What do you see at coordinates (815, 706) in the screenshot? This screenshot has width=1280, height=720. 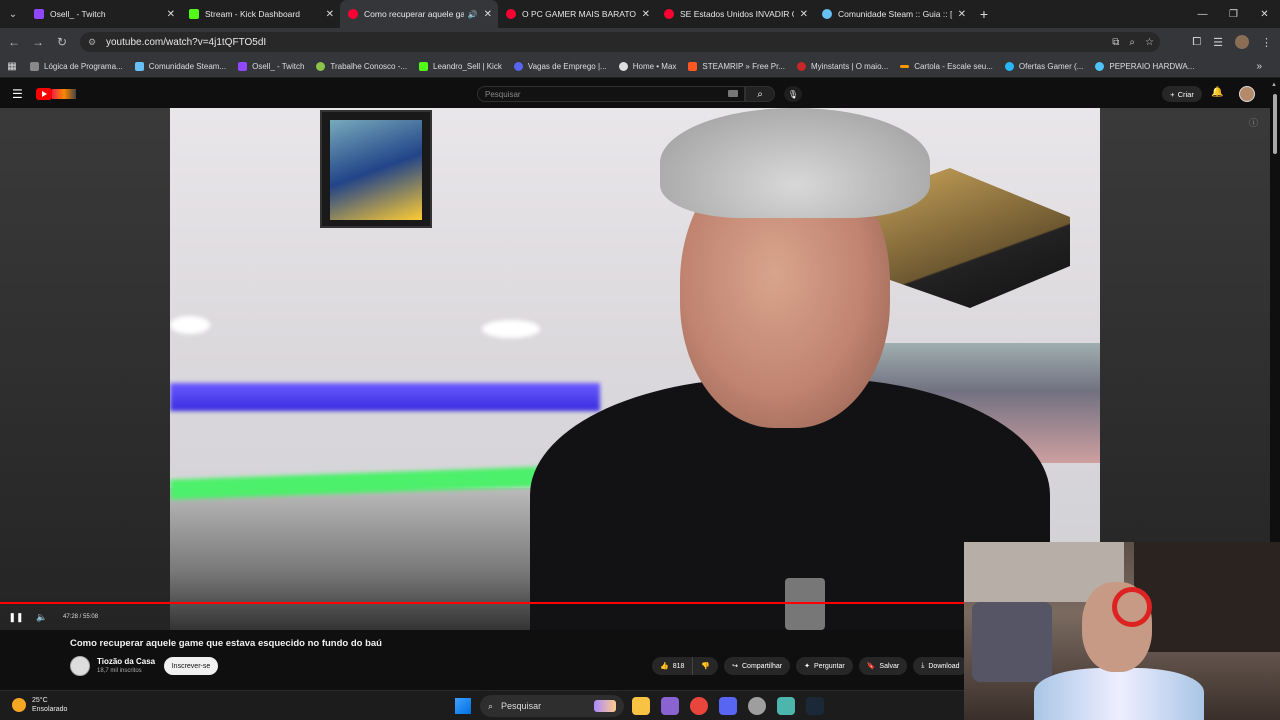 I see `steam-icon` at bounding box center [815, 706].